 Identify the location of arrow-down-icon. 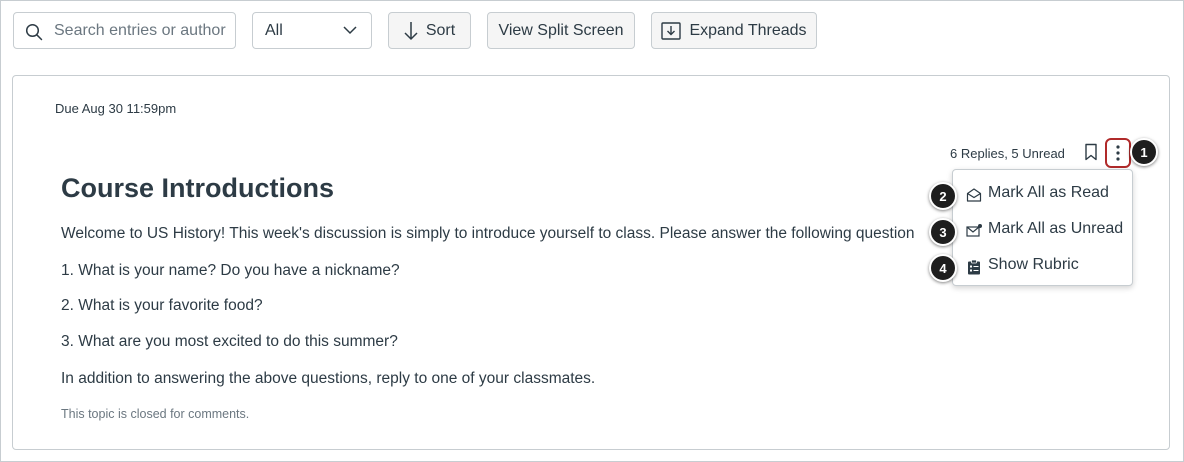
(411, 30).